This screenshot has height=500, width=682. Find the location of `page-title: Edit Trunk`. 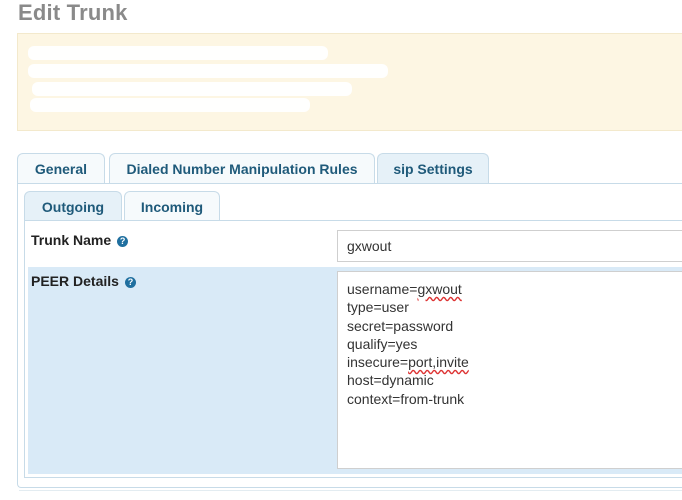

page-title: Edit Trunk is located at coordinates (73, 12).